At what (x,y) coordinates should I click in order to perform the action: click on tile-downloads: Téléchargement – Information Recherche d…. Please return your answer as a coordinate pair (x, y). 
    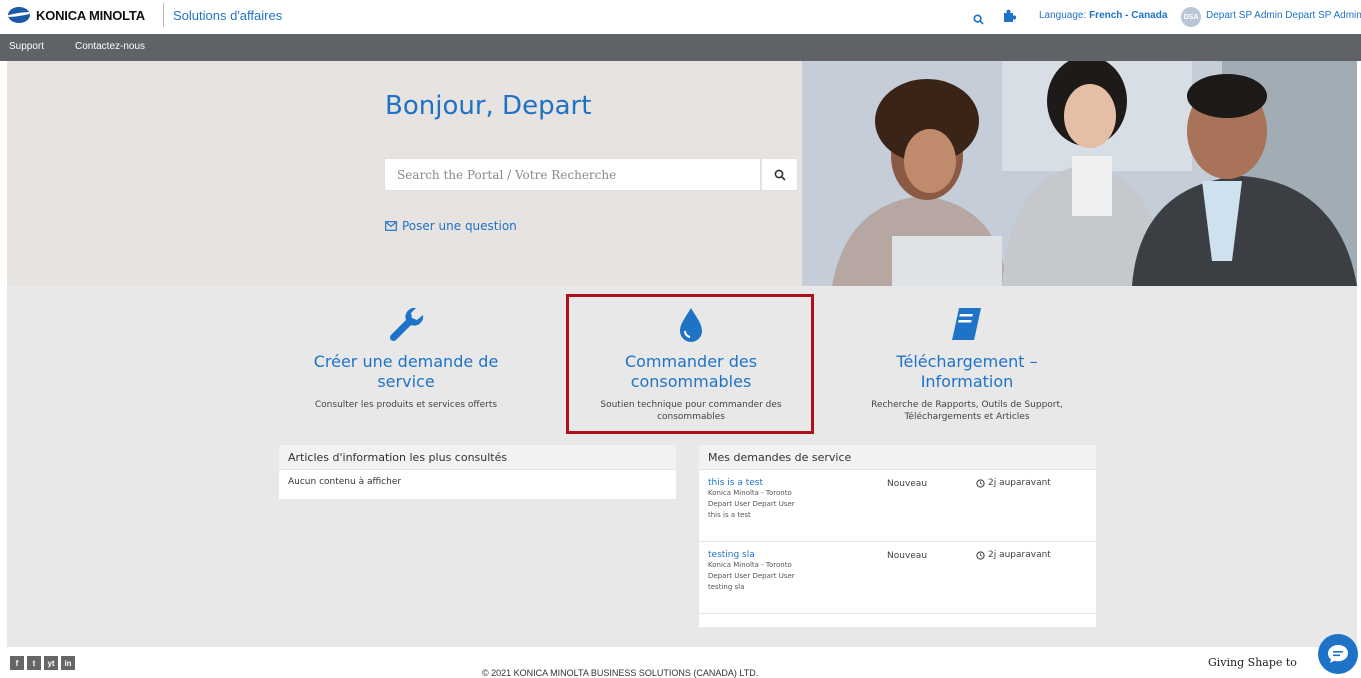
    Looking at the image, I should click on (967, 363).